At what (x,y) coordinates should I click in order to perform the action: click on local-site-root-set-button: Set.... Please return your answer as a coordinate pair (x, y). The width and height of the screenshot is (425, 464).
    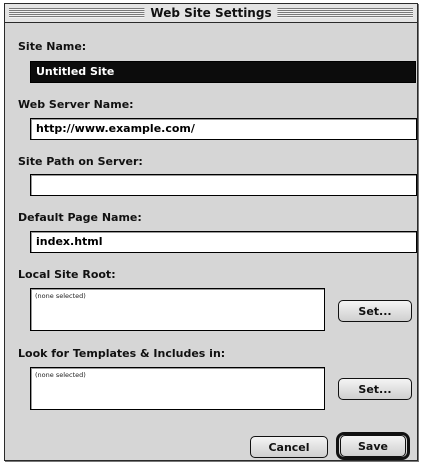
    Looking at the image, I should click on (375, 311).